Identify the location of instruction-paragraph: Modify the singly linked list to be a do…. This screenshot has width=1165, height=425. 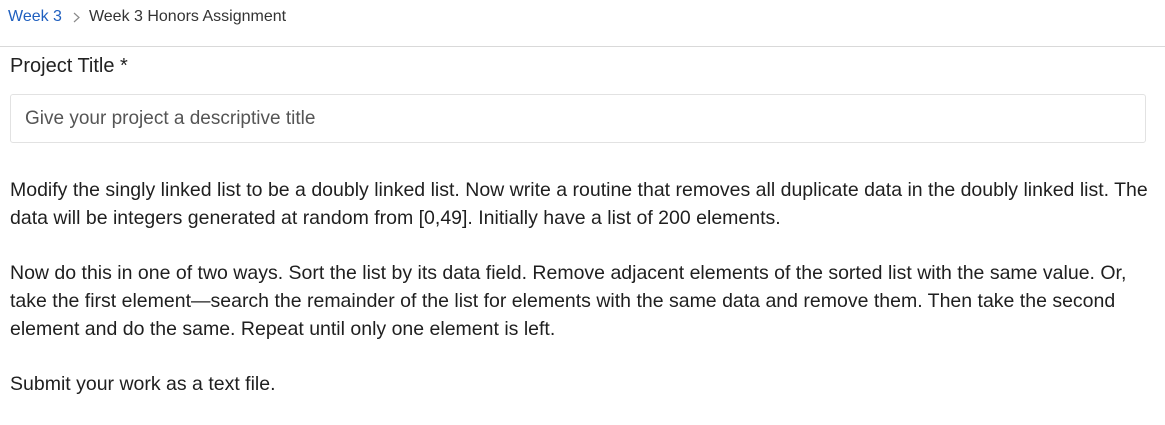
(579, 204).